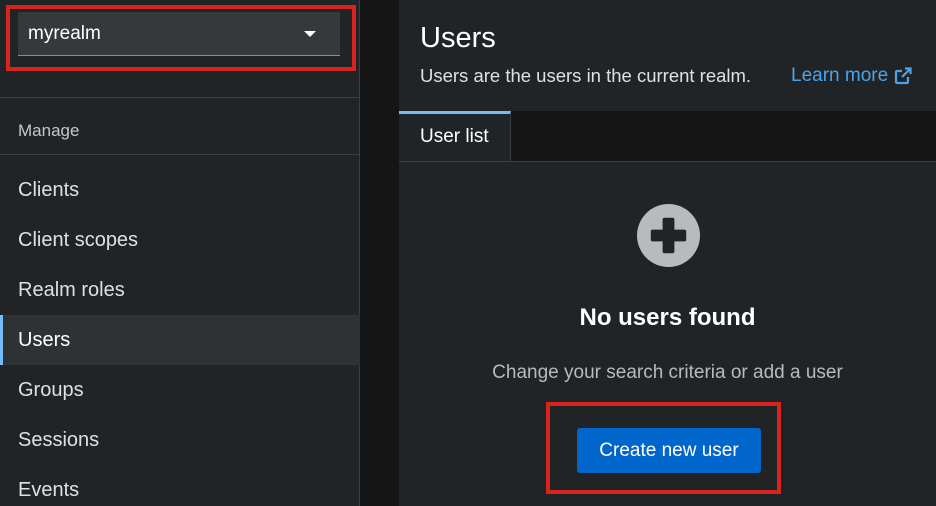  I want to click on learn-more-link: Learn more, so click(851, 76).